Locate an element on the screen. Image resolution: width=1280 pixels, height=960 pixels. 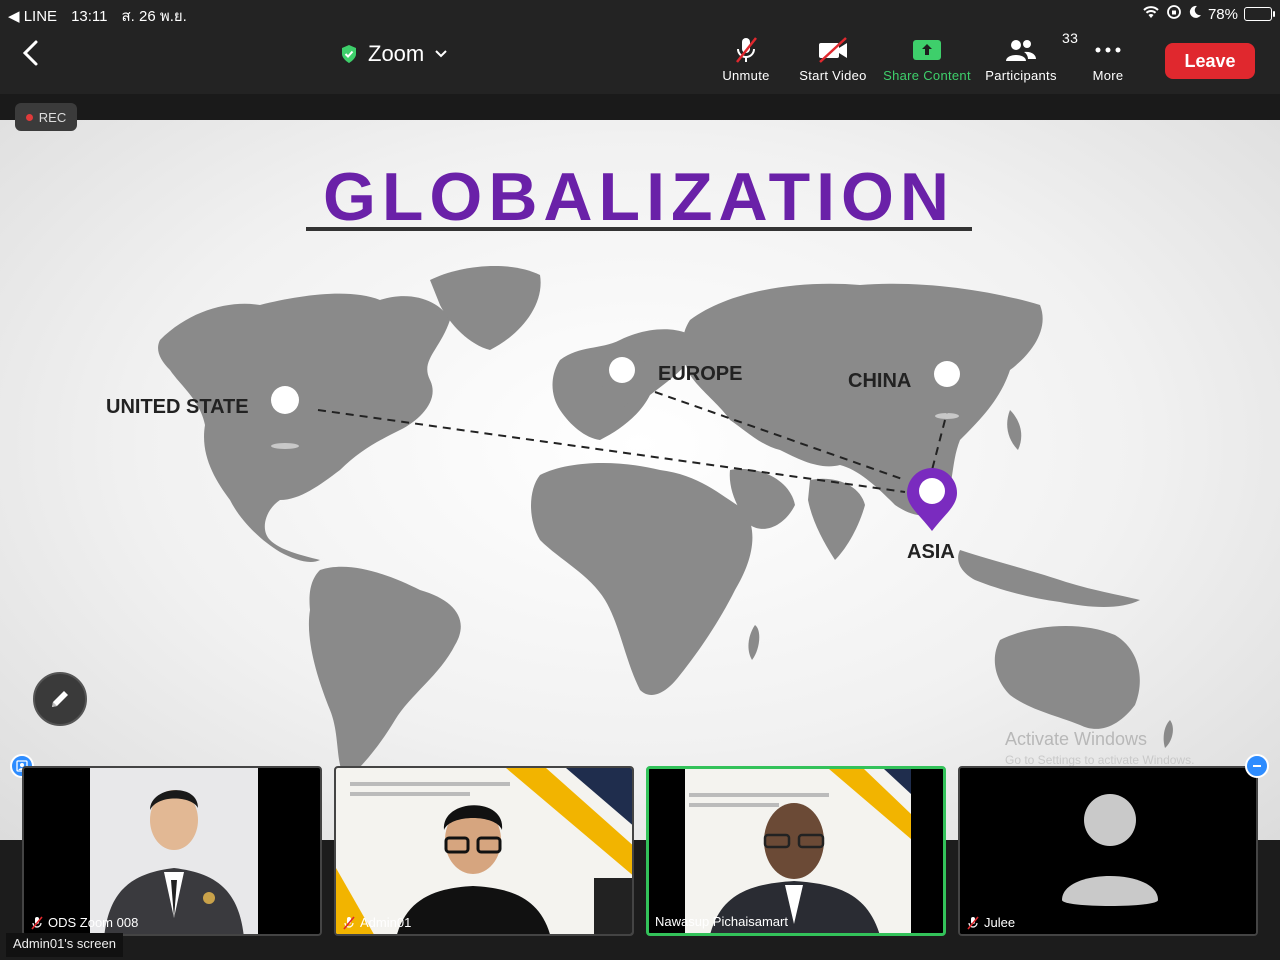
chevron-left-icon is located at coordinates (30, 53).